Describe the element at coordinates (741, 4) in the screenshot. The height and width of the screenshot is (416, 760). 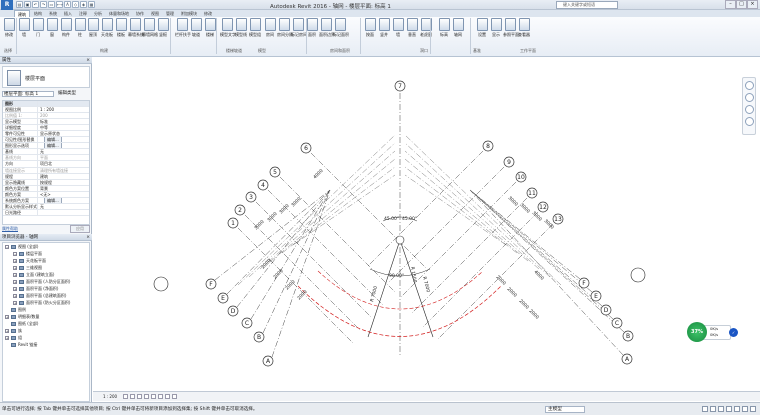
I see `maximize-icon: □` at that location.